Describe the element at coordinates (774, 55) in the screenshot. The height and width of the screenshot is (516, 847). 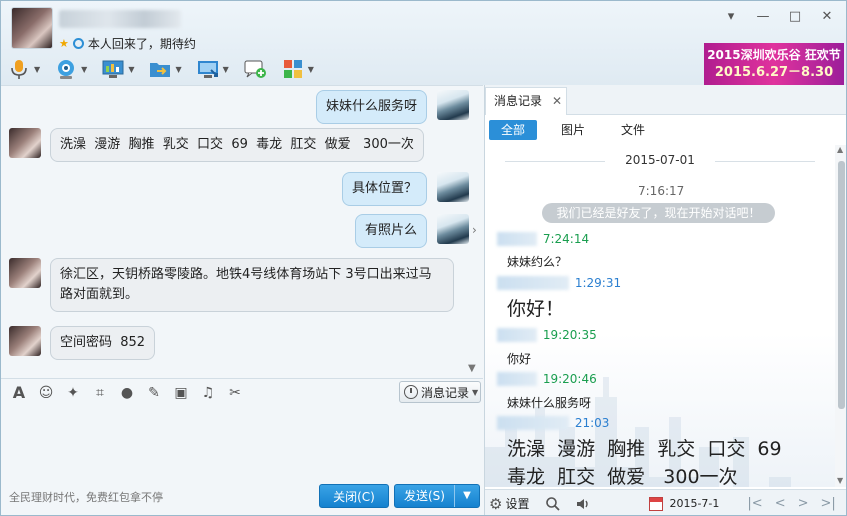
I see `ad-title: 2015深圳欢乐谷 狂欢节` at that location.